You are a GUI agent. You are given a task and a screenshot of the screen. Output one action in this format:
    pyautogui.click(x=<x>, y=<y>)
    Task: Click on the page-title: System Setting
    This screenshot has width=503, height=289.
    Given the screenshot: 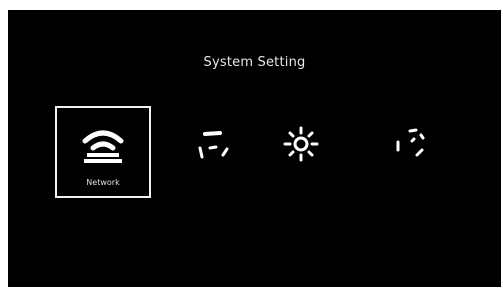 What is the action you would take?
    pyautogui.click(x=254, y=62)
    